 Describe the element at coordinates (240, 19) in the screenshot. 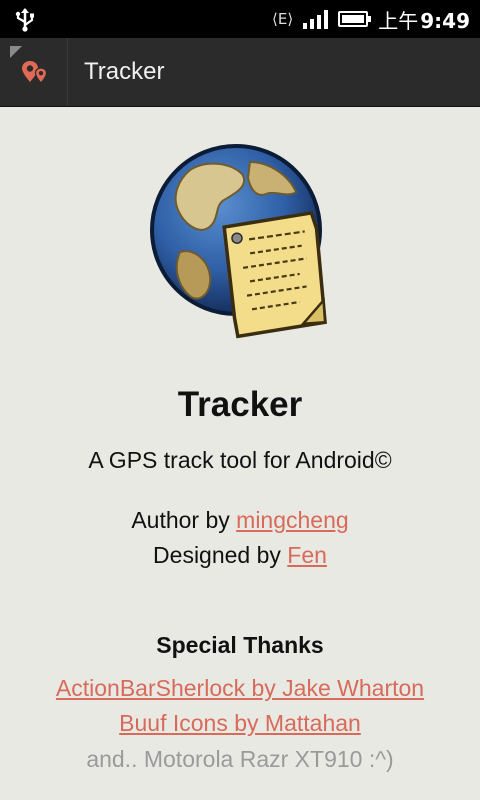

I see `status-bar: ⟨E⟩ 上午 9:49` at that location.